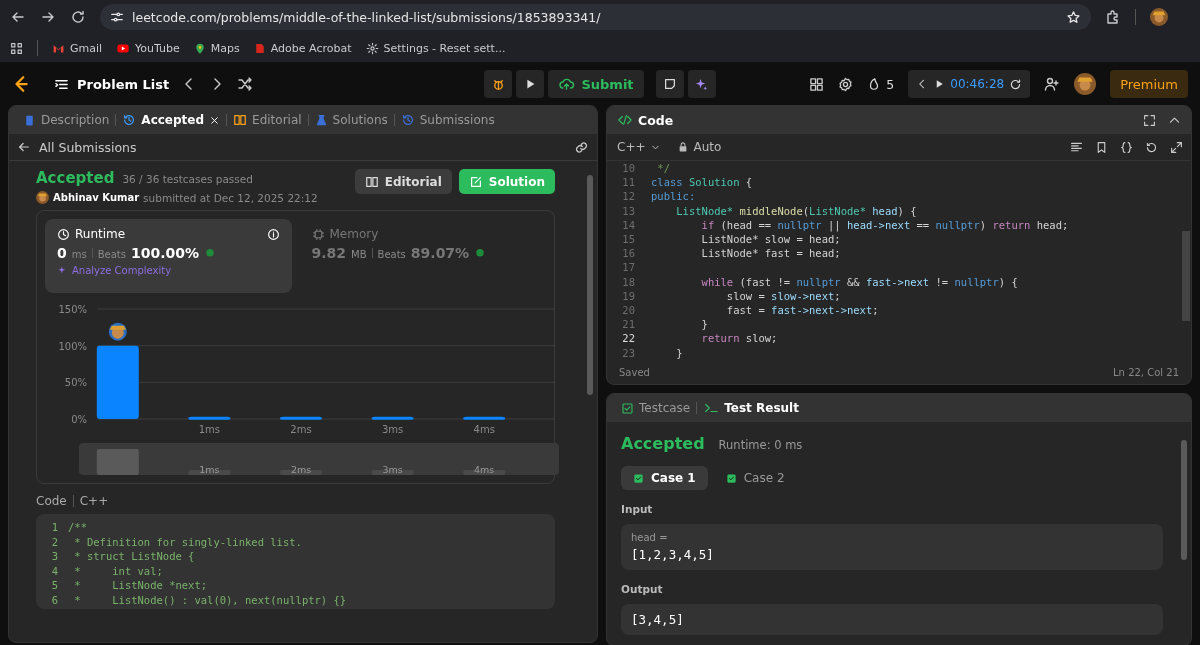 The image size is (1200, 645). What do you see at coordinates (359, 254) in the screenshot?
I see `stat-unit: MB` at bounding box center [359, 254].